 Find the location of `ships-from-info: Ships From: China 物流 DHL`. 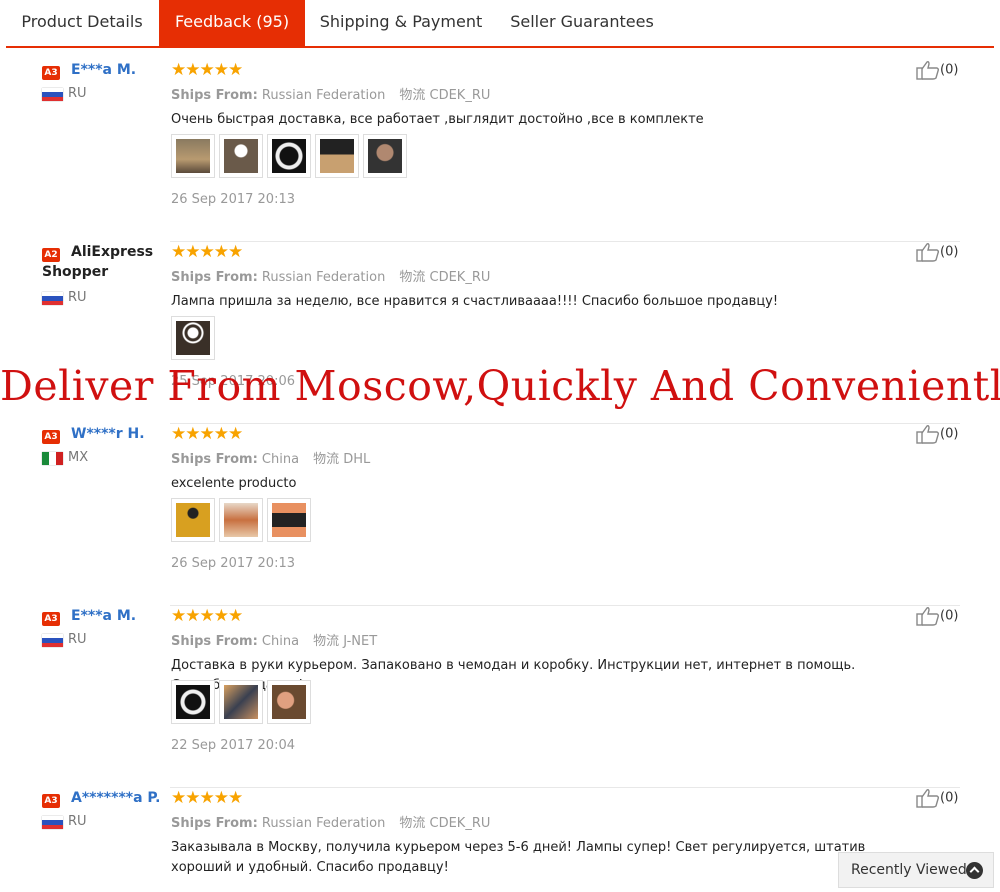

ships-from-info: Ships From: China 物流 DHL is located at coordinates (271, 459).